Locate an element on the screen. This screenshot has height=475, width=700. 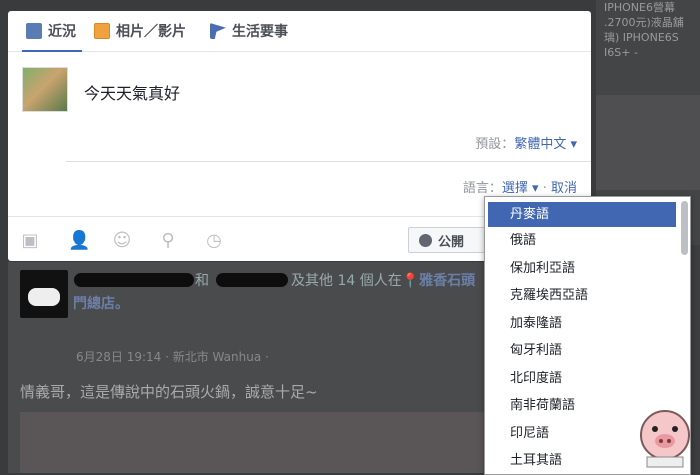
ad-line: IPHONE6營幕 is located at coordinates (639, 7).